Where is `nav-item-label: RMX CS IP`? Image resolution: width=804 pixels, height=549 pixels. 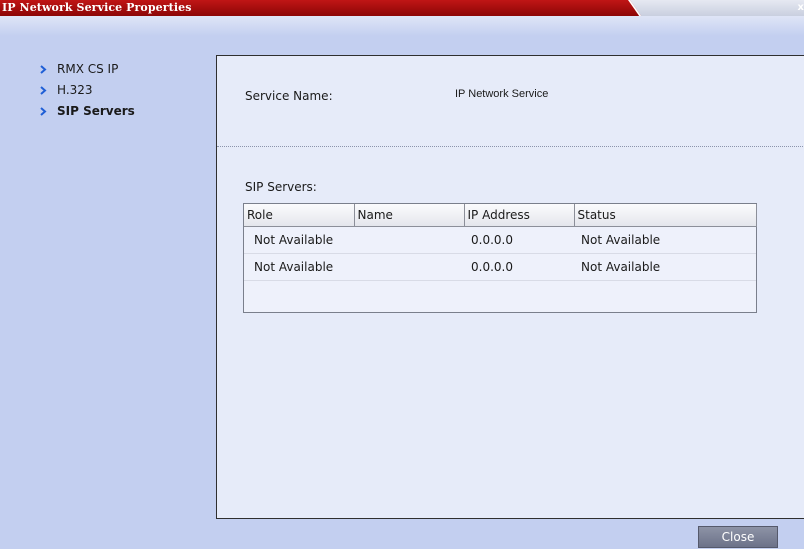 nav-item-label: RMX CS IP is located at coordinates (88, 68).